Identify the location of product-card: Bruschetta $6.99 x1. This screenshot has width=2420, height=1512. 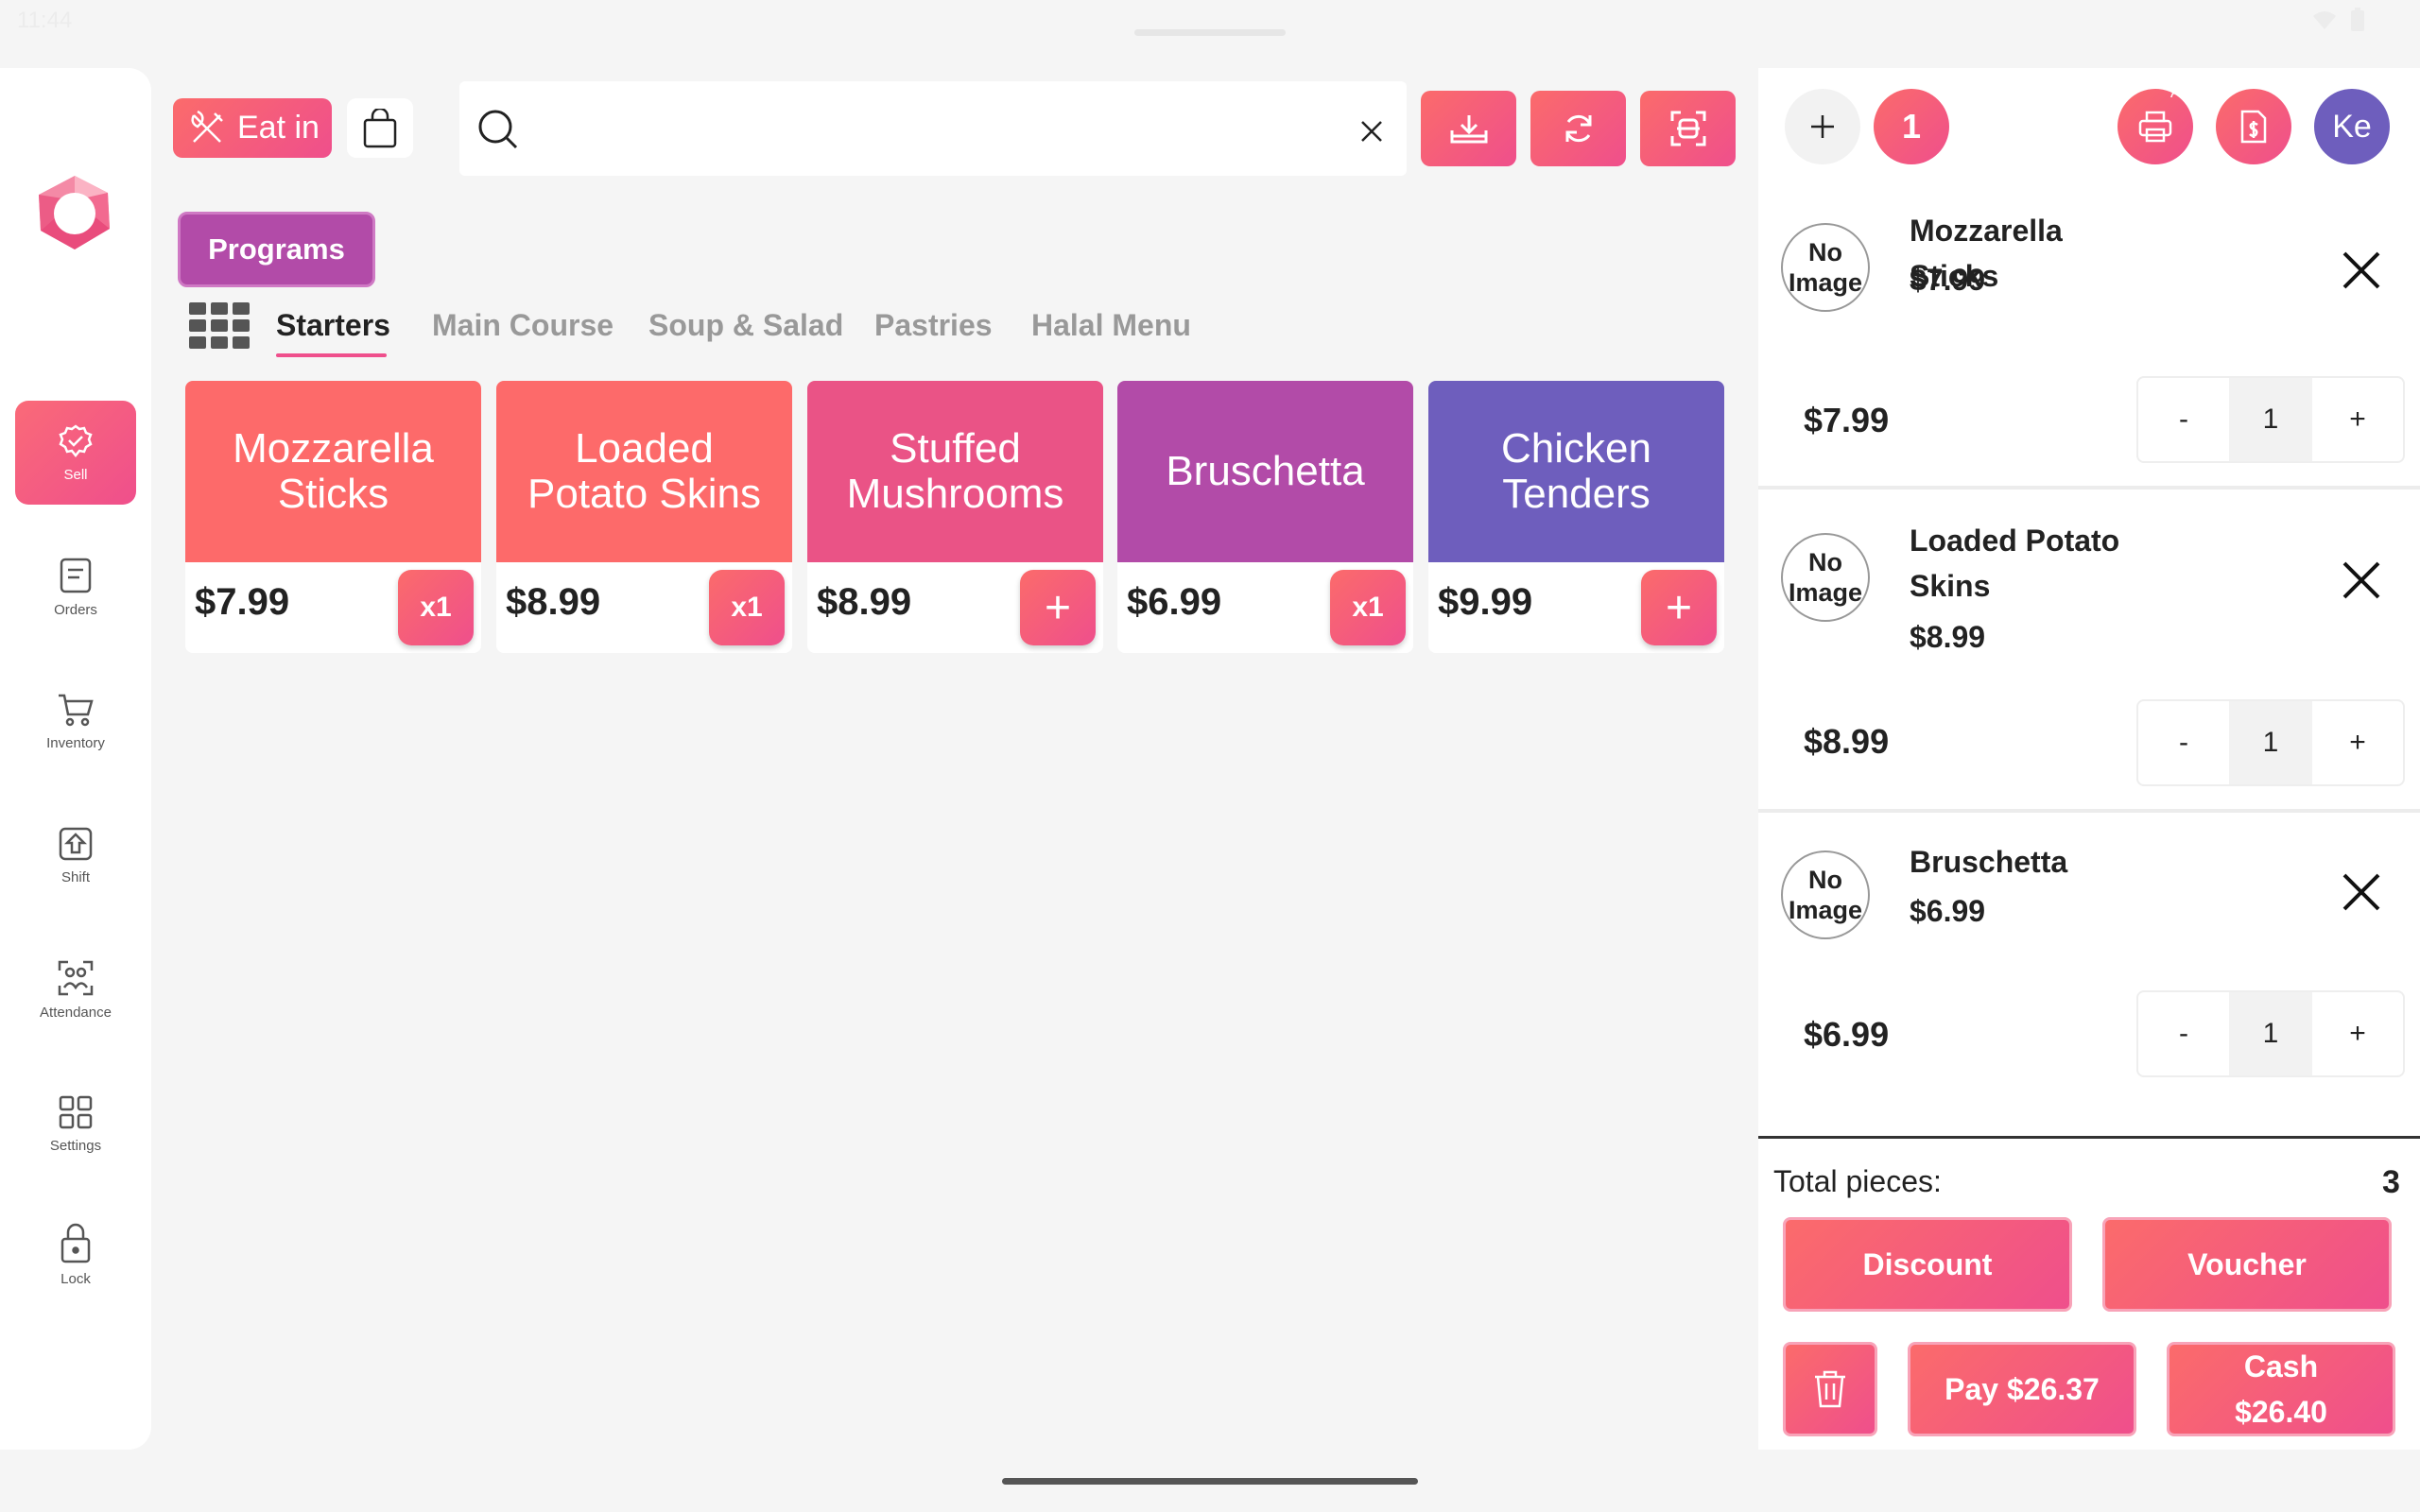
(1265, 517).